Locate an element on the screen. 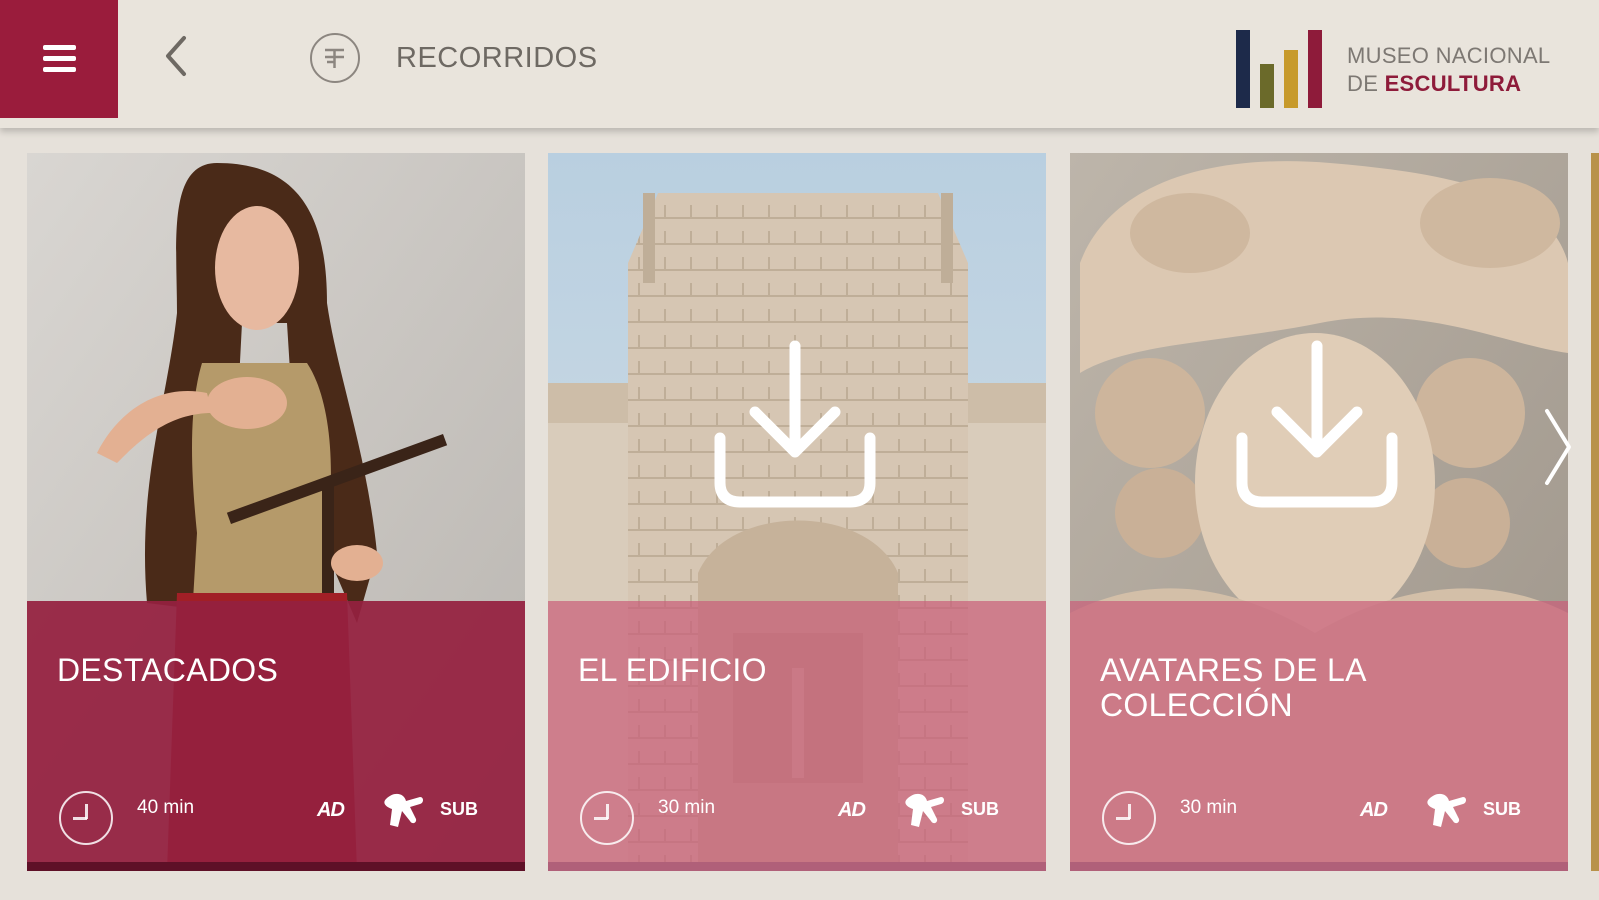  chevron-right-icon is located at coordinates (1558, 447).